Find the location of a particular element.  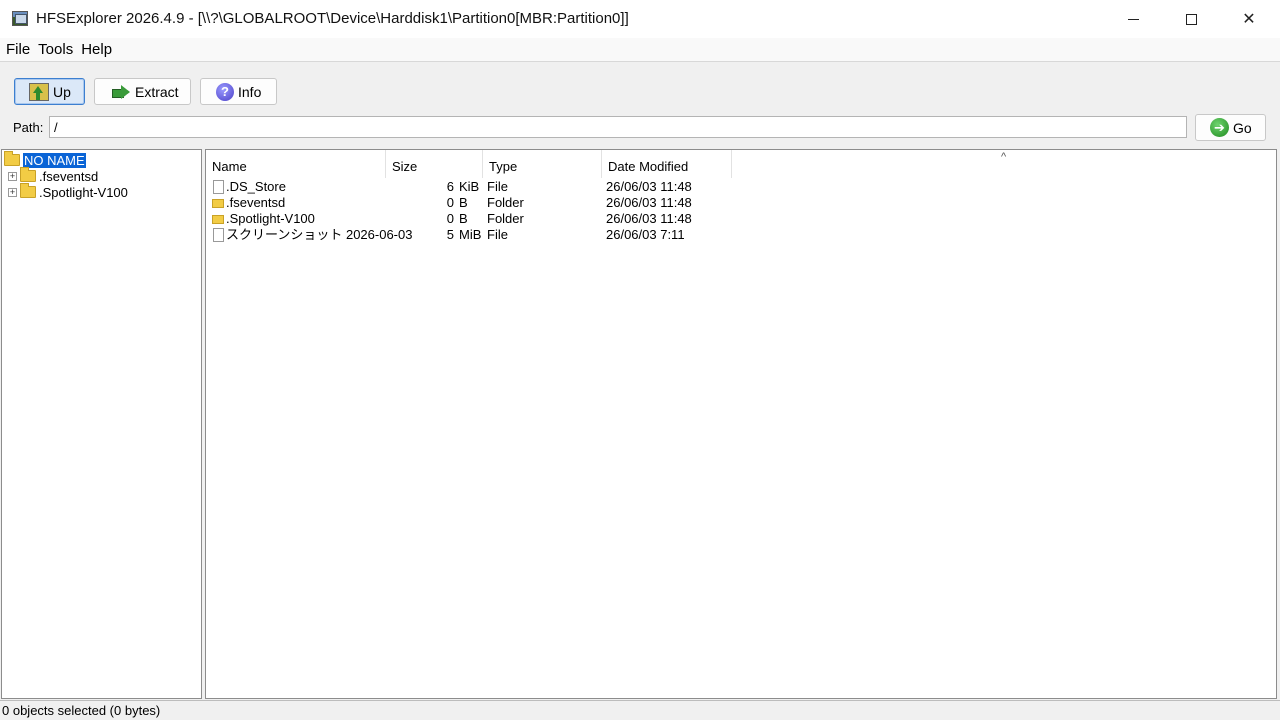

extract-button: Extract is located at coordinates (142, 91).